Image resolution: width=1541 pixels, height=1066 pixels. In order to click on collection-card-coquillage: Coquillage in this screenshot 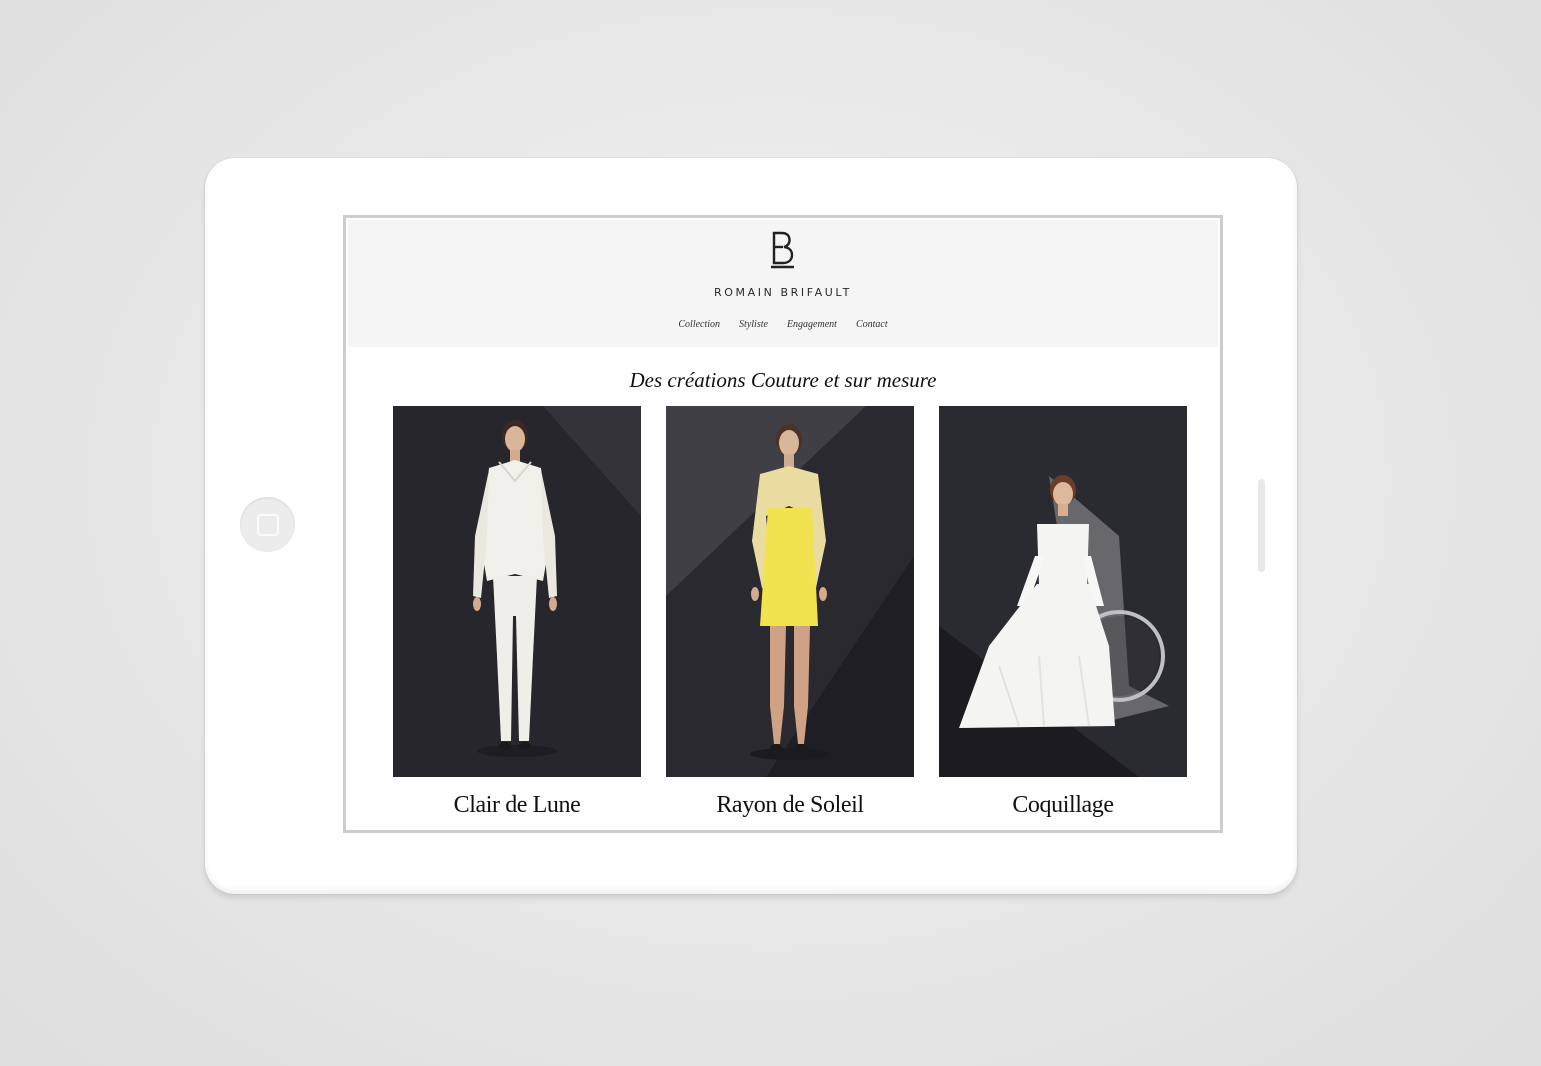, I will do `click(1063, 612)`.